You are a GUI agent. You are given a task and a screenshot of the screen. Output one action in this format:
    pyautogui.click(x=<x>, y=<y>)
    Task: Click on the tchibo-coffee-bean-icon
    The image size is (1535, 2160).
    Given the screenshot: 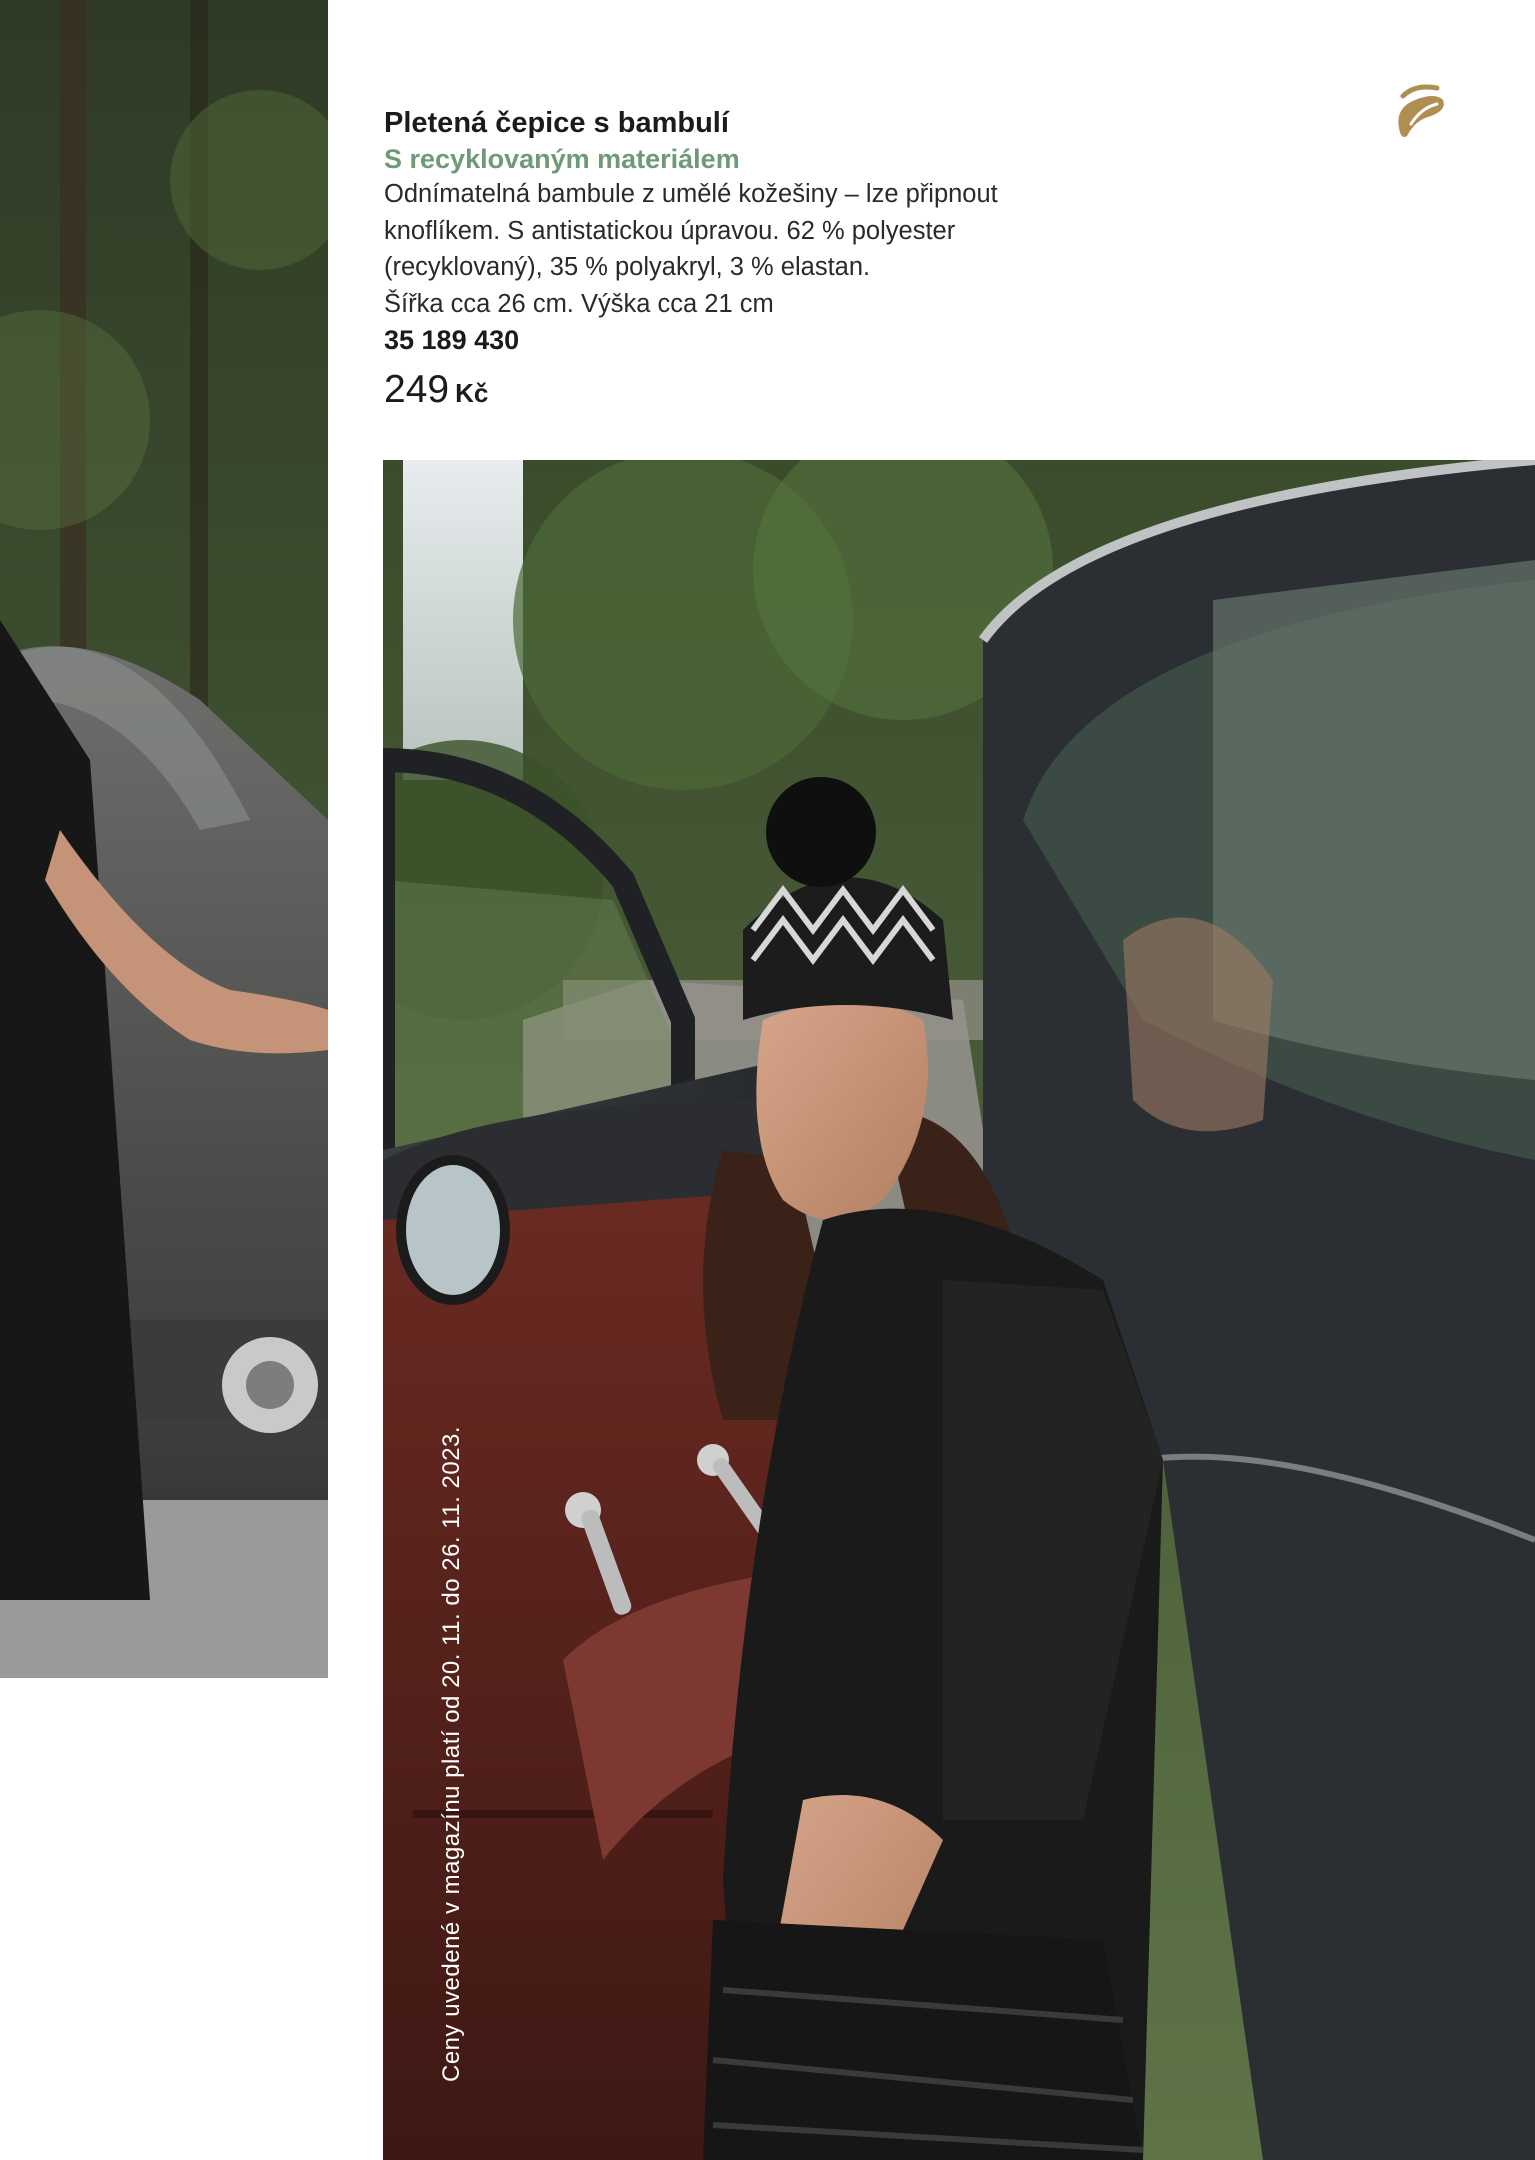 What is the action you would take?
    pyautogui.click(x=1420, y=113)
    